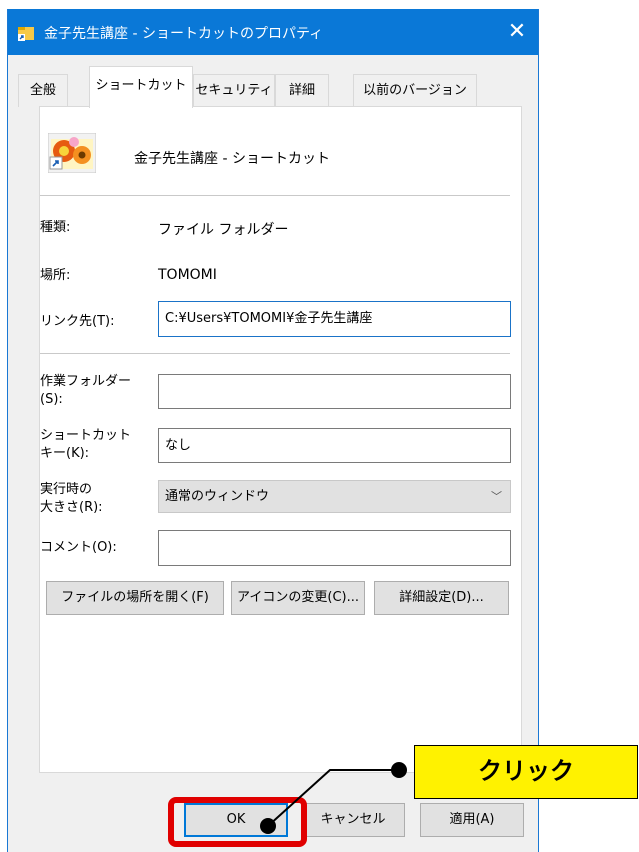 This screenshot has height=852, width=639. I want to click on tab-security: セキュリティ, so click(234, 90).